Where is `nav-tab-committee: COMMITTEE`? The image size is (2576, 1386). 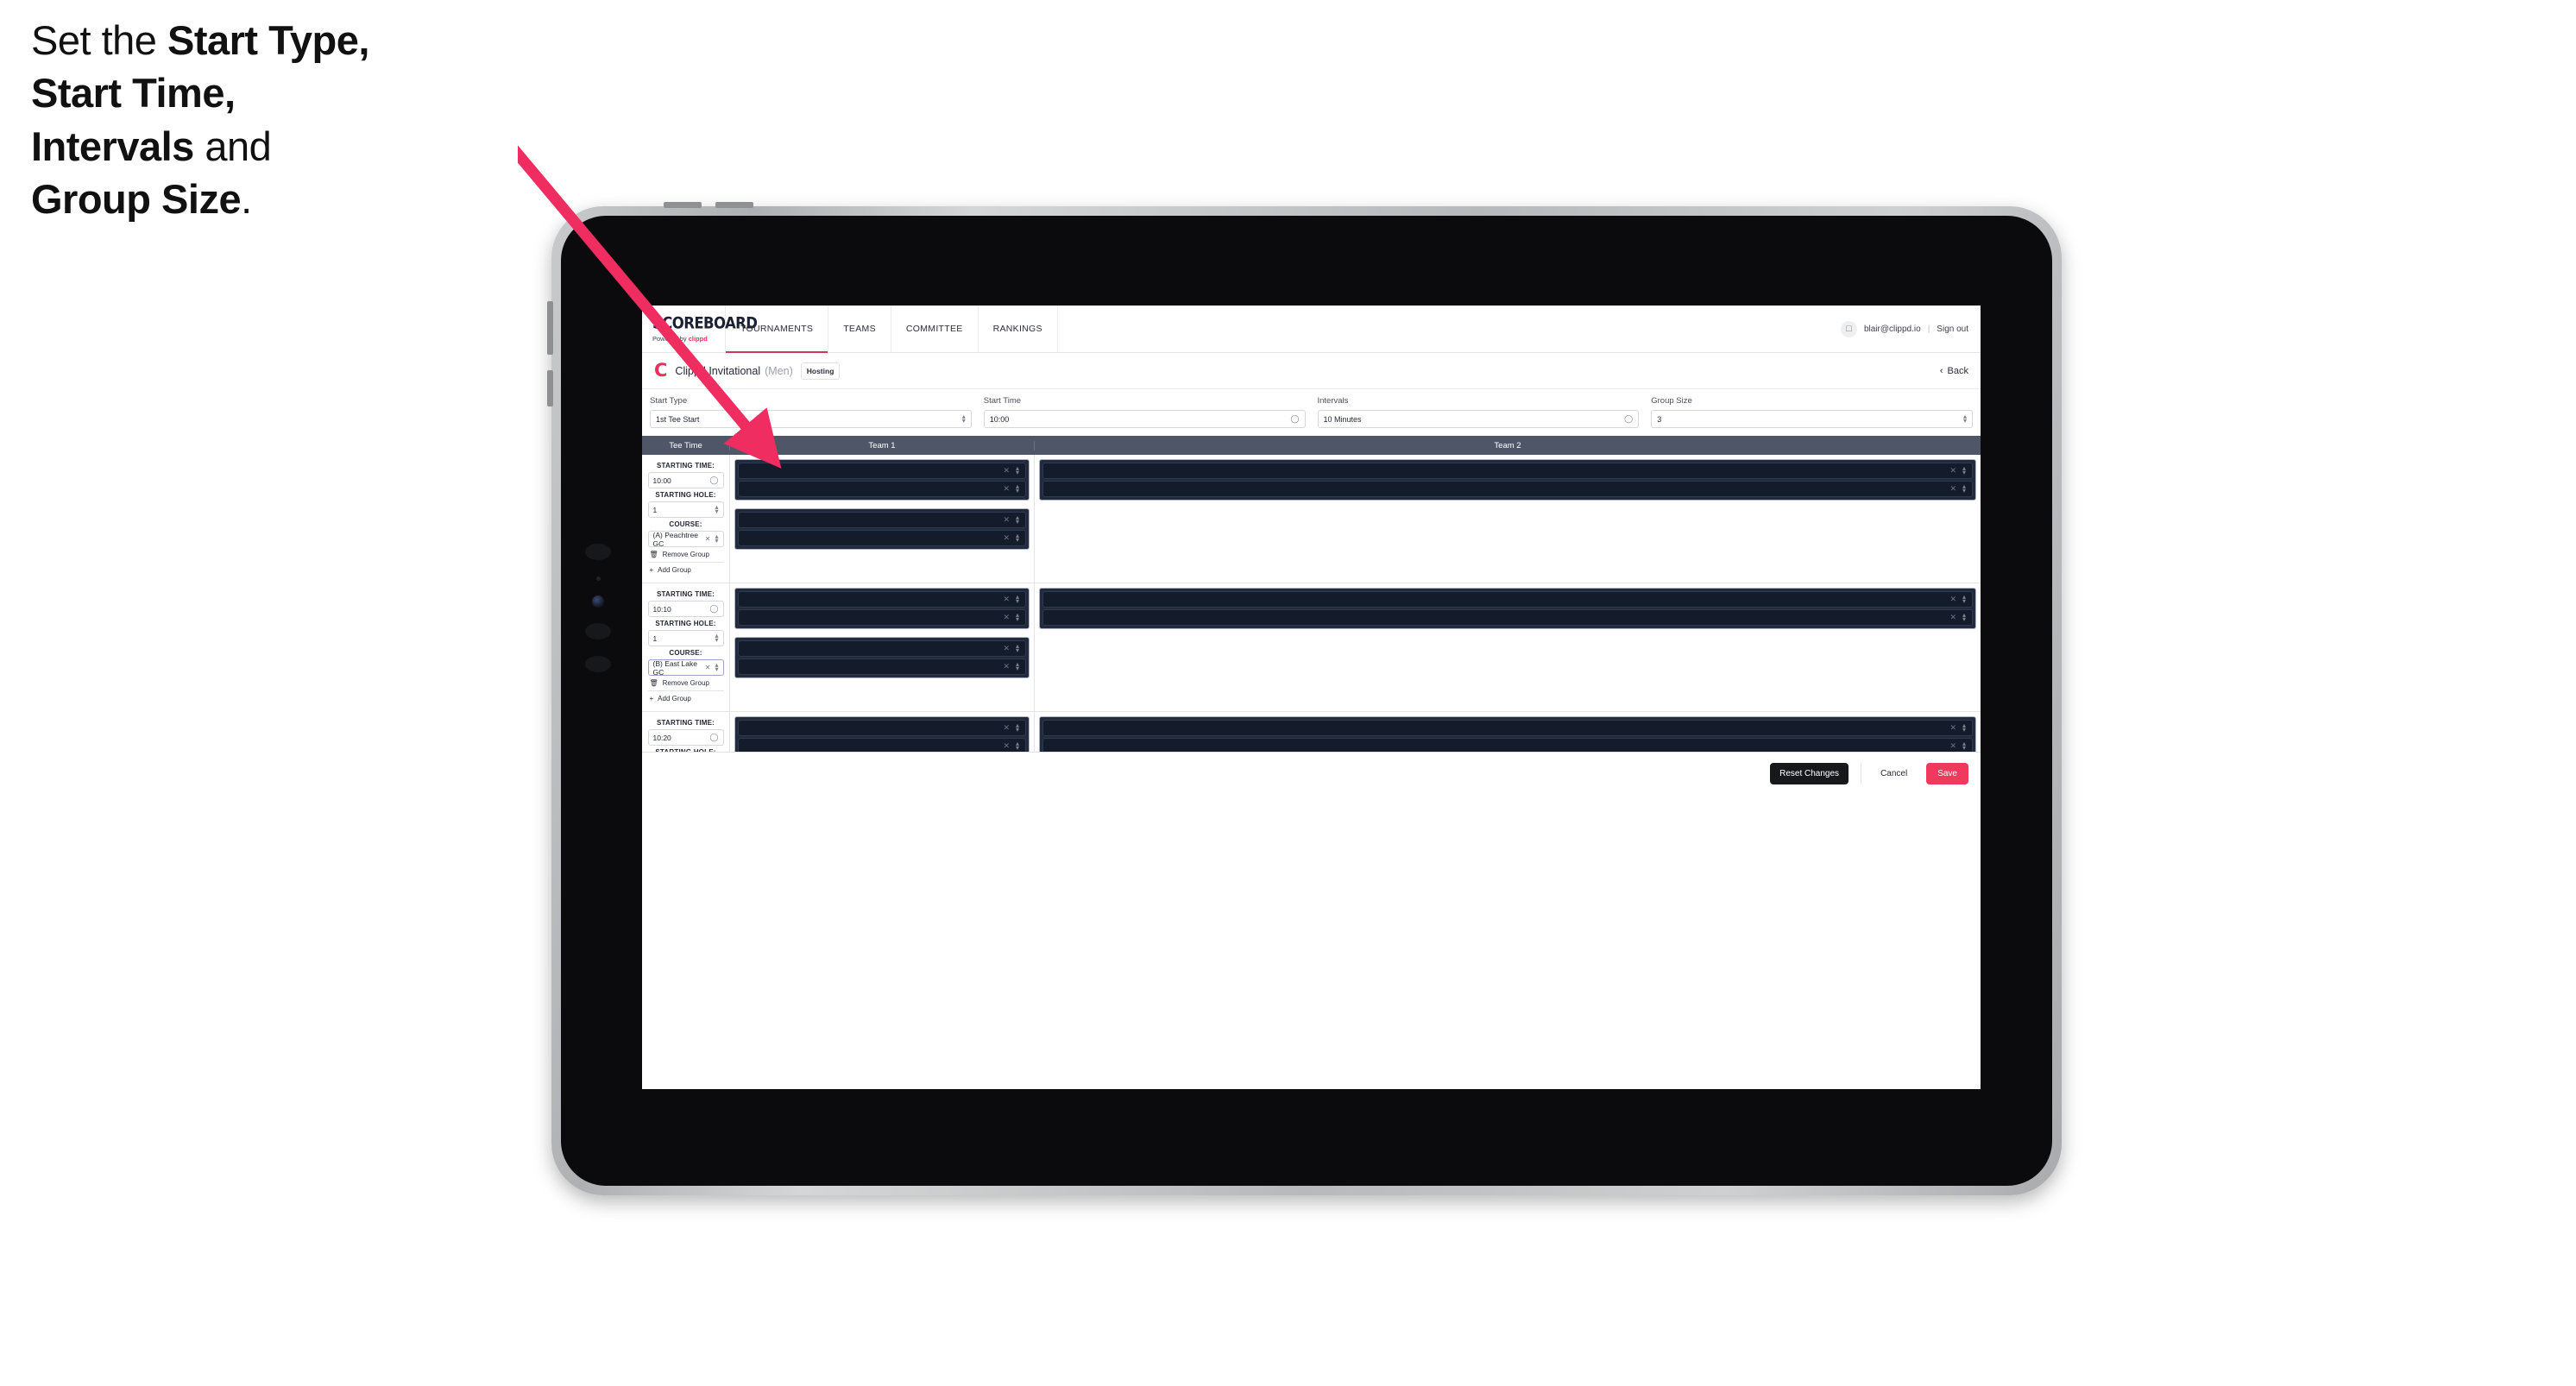 nav-tab-committee: COMMITTEE is located at coordinates (935, 329).